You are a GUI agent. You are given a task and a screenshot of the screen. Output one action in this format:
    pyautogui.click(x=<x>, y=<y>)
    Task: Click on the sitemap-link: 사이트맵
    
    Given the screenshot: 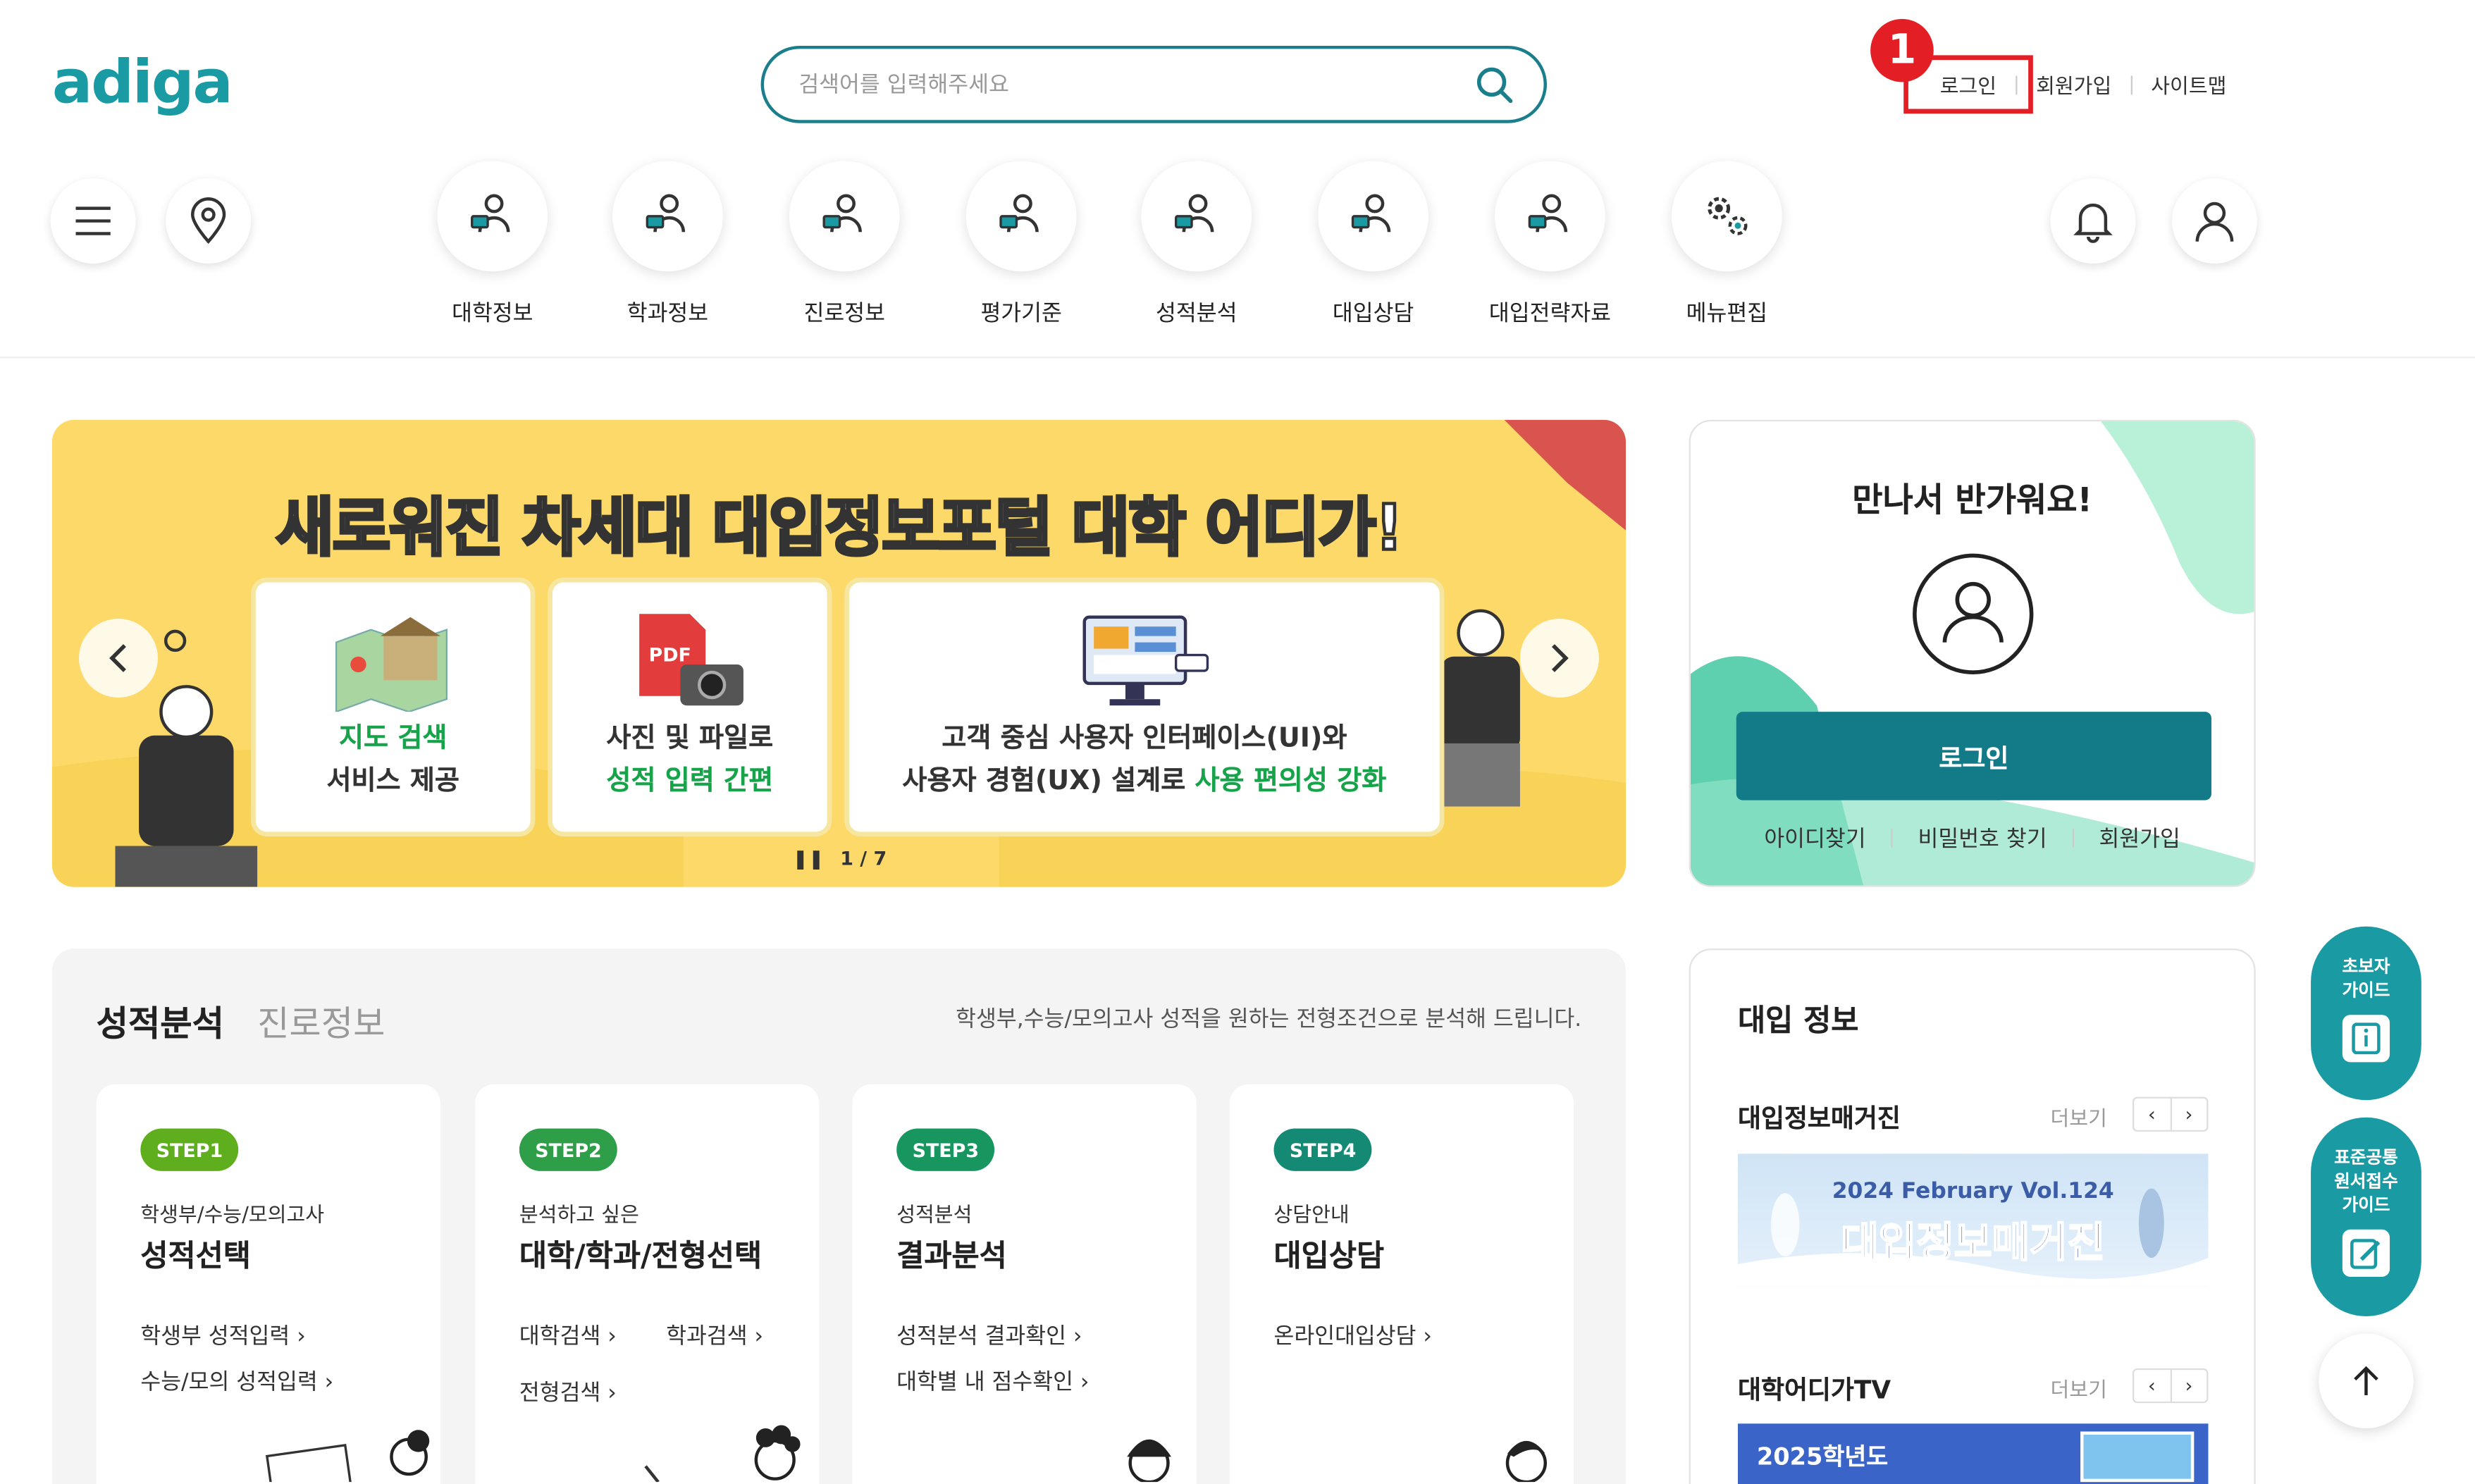 What is the action you would take?
    pyautogui.click(x=2188, y=85)
    